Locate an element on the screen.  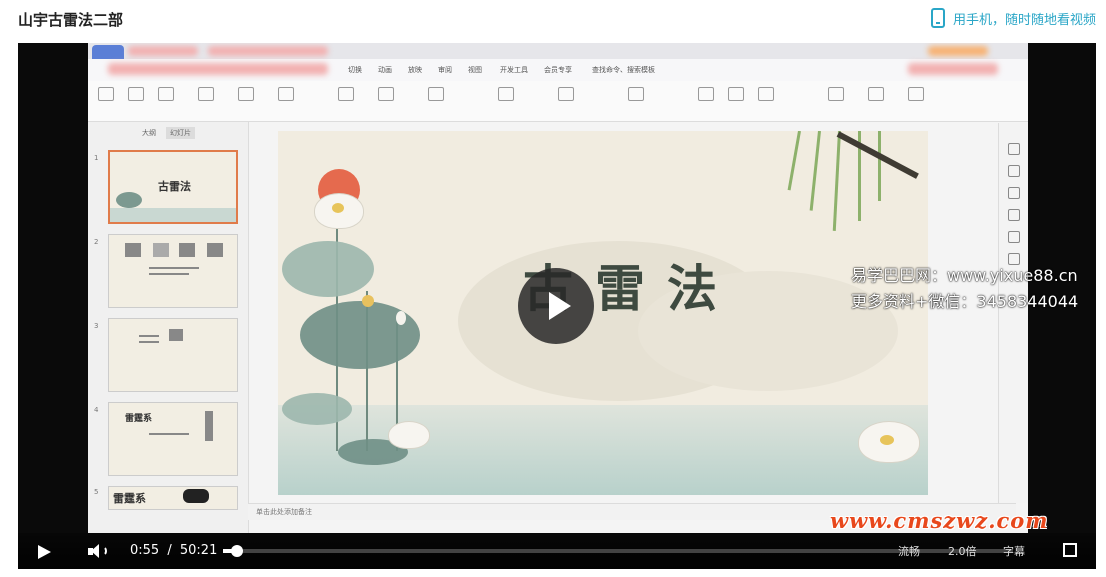
select-tool-icon is located at coordinates (836, 94).